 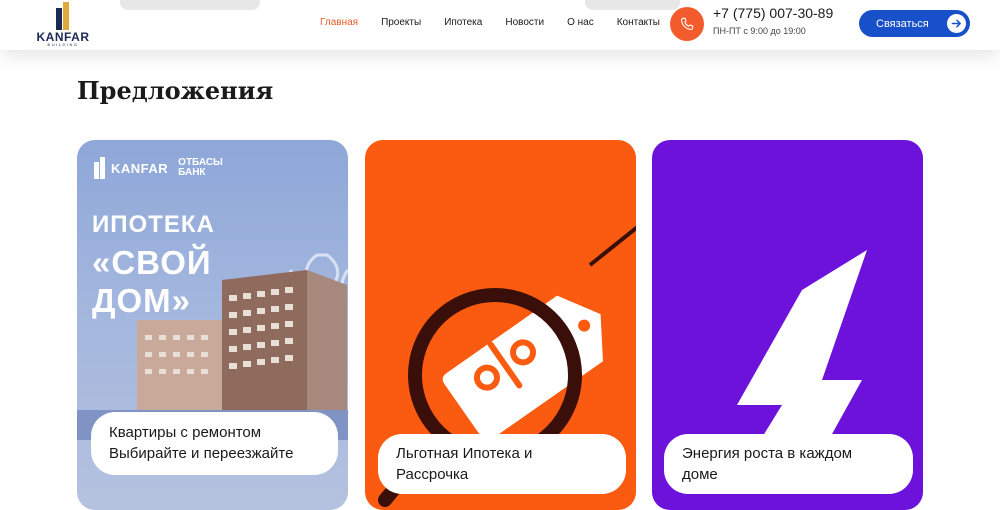 I want to click on promo-logos: KANFAR ОТБАСЫ БАНК, so click(x=158, y=168).